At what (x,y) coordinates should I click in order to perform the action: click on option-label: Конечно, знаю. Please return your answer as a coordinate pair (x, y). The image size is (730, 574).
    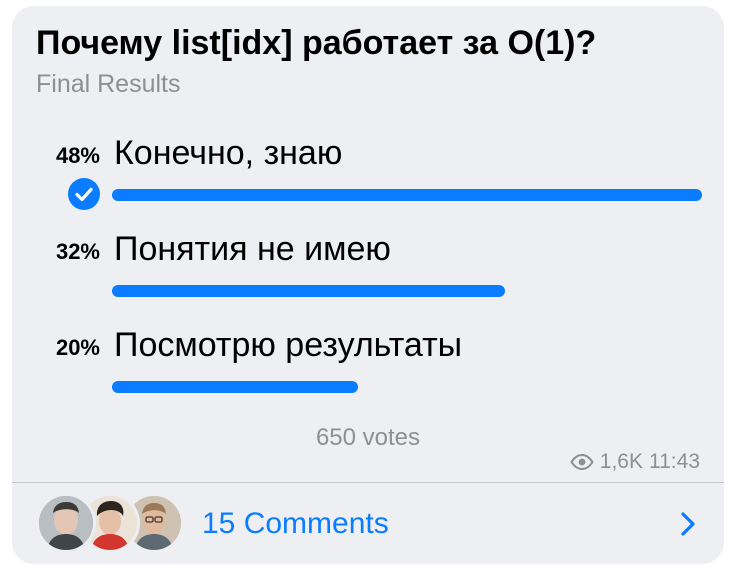
    Looking at the image, I should click on (228, 153).